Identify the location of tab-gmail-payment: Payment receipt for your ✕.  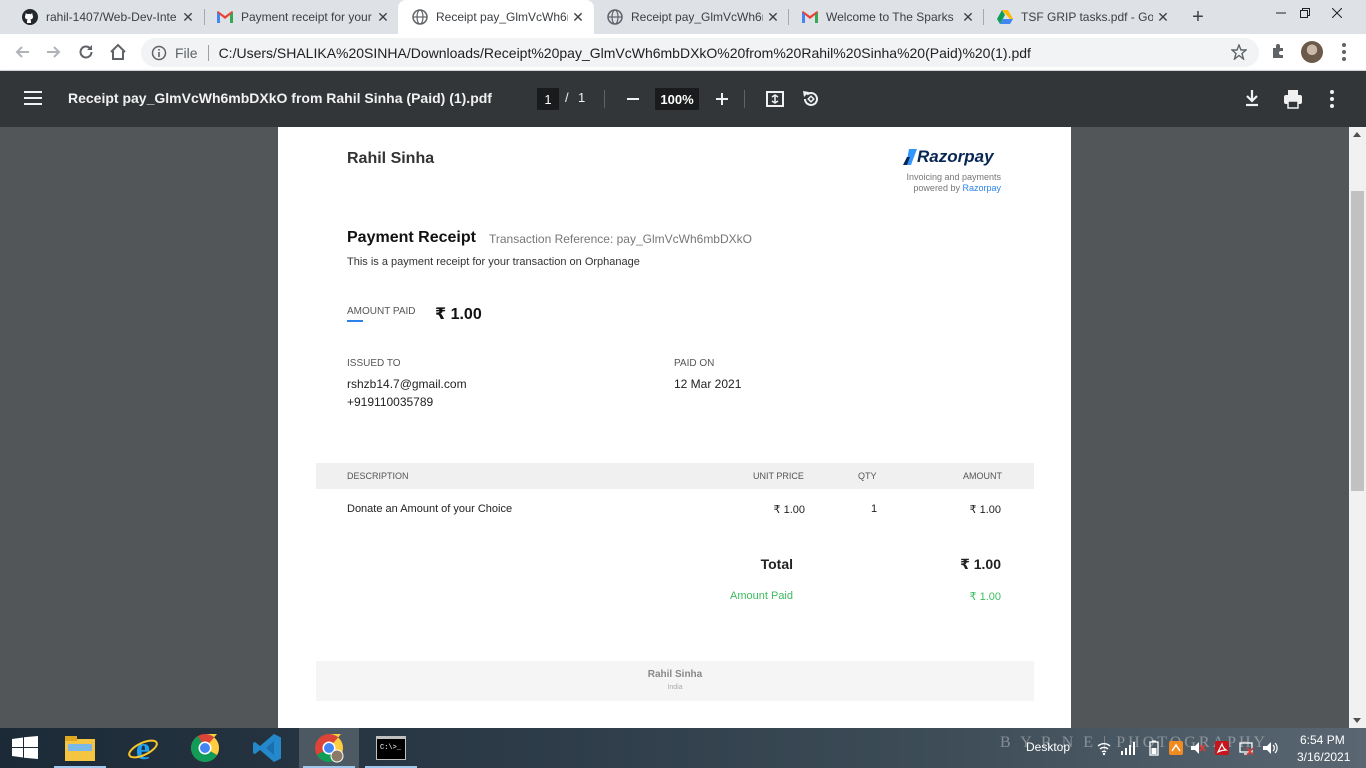
(301, 17).